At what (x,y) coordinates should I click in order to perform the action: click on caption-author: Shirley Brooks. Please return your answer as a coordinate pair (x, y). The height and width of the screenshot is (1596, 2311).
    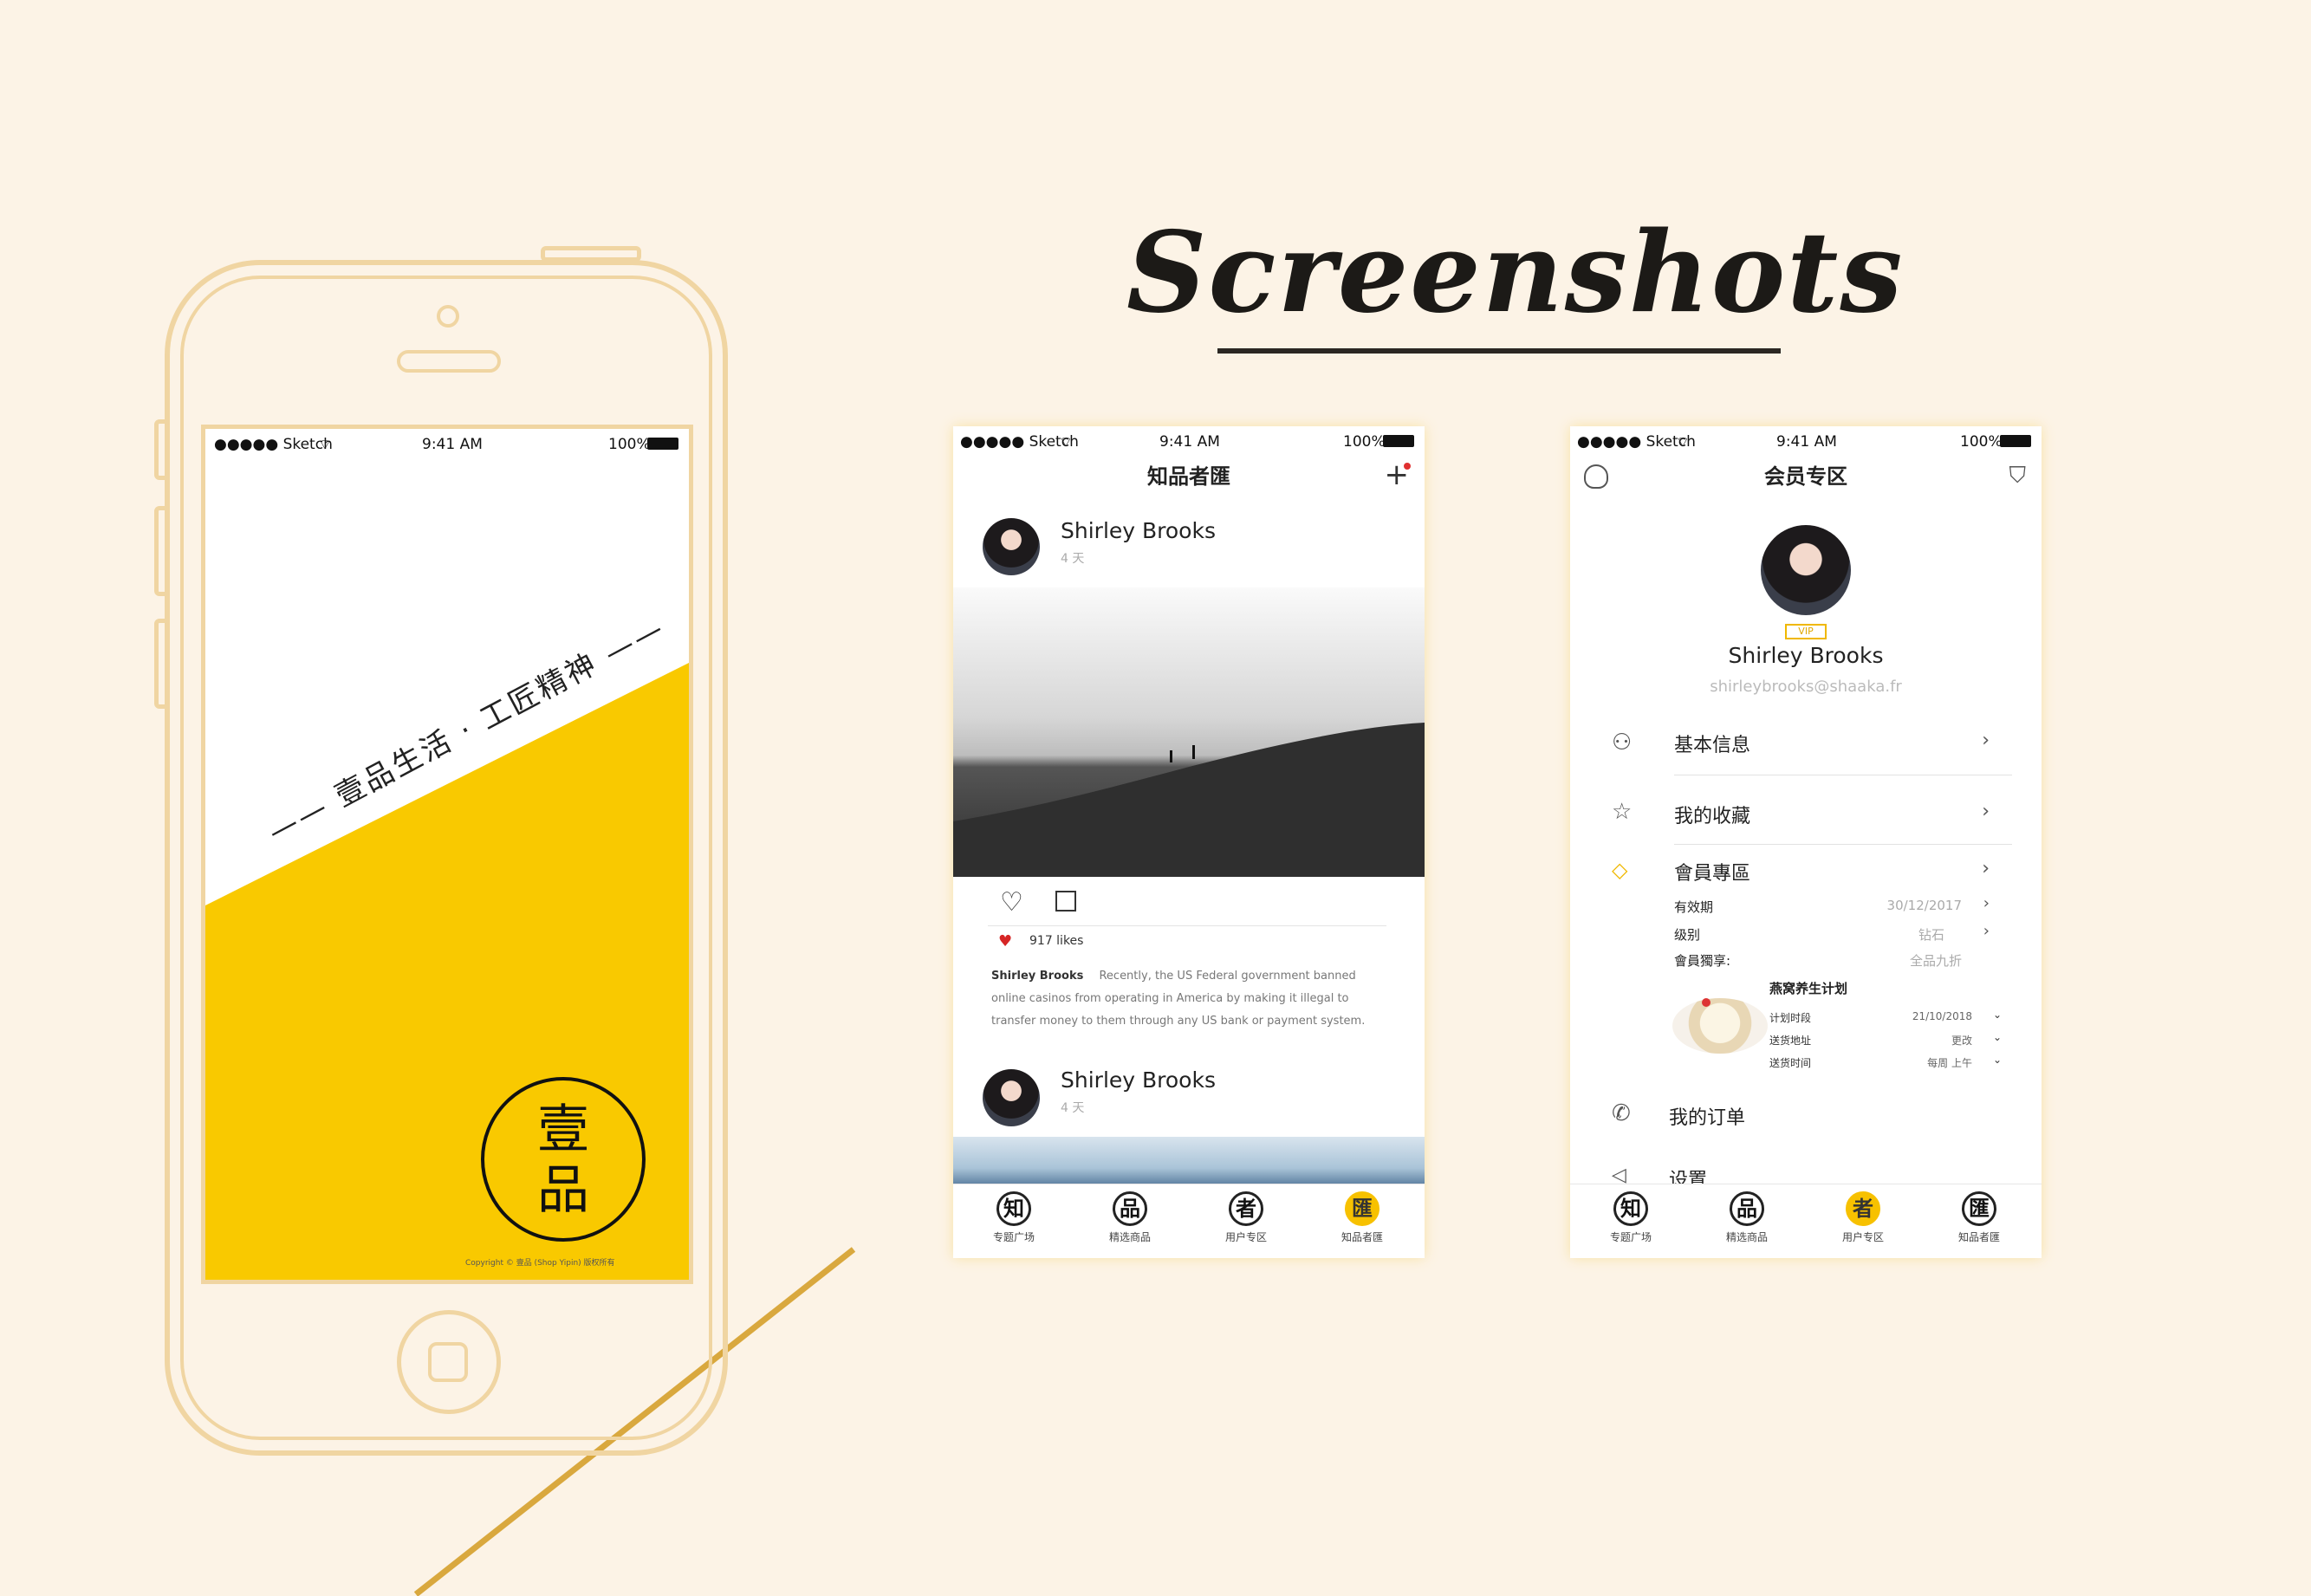
    Looking at the image, I should click on (1037, 976).